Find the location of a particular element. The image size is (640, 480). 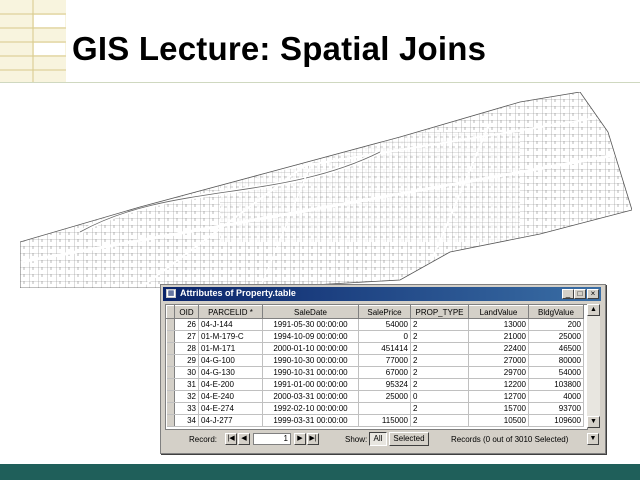

table-cell: 54000 is located at coordinates (384, 324).